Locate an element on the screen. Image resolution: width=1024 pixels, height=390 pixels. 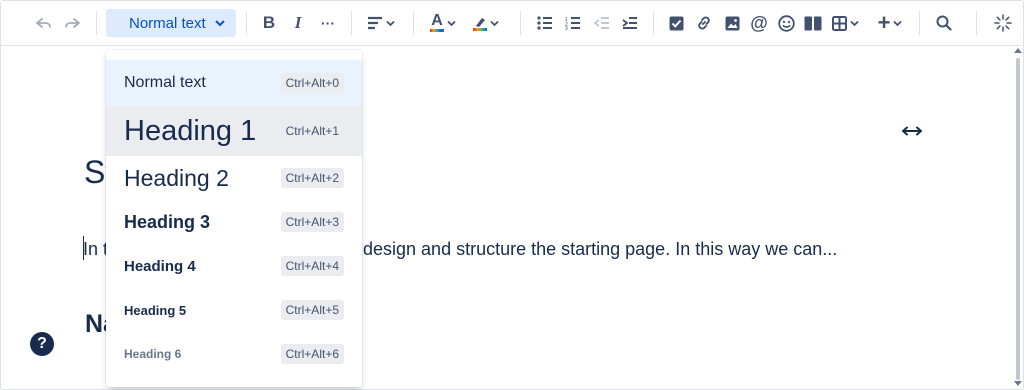
bullet-list-button is located at coordinates (545, 23).